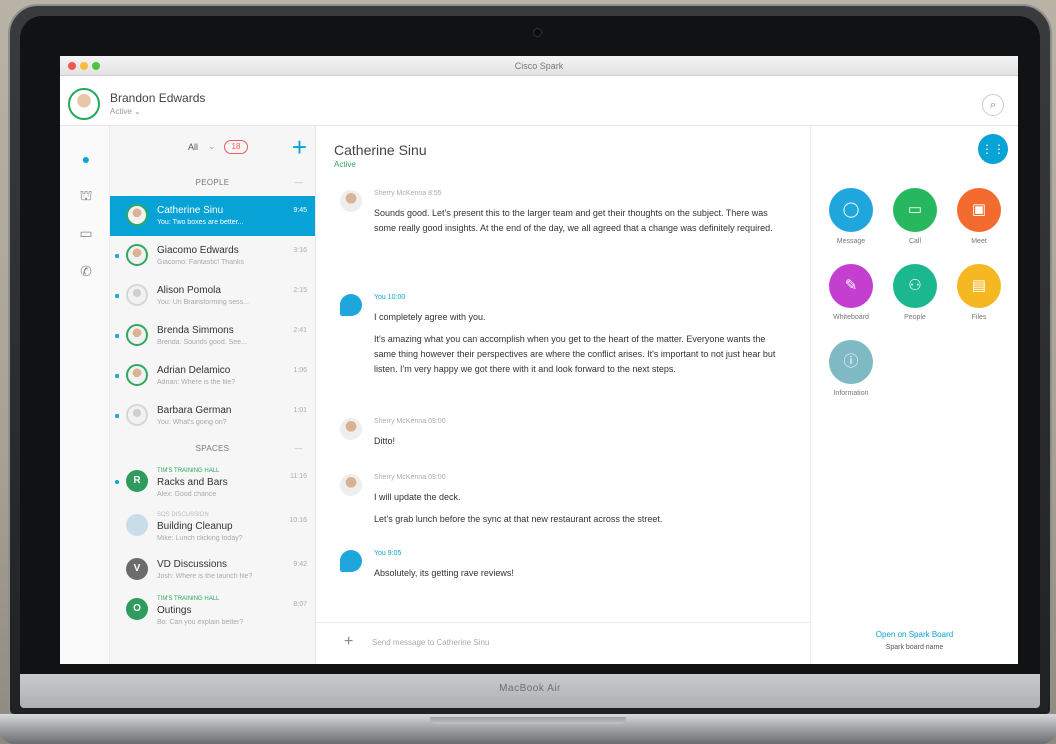  What do you see at coordinates (851, 210) in the screenshot?
I see `message-icon: ◯` at bounding box center [851, 210].